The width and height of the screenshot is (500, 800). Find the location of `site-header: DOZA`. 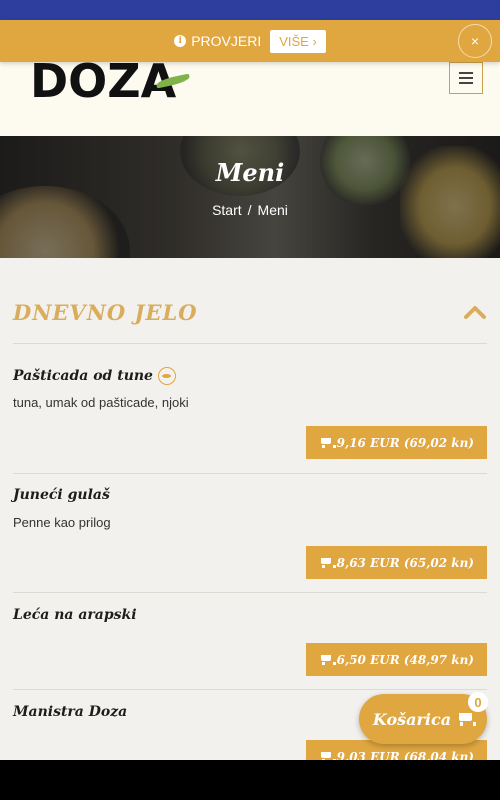

site-header: DOZA is located at coordinates (250, 95).